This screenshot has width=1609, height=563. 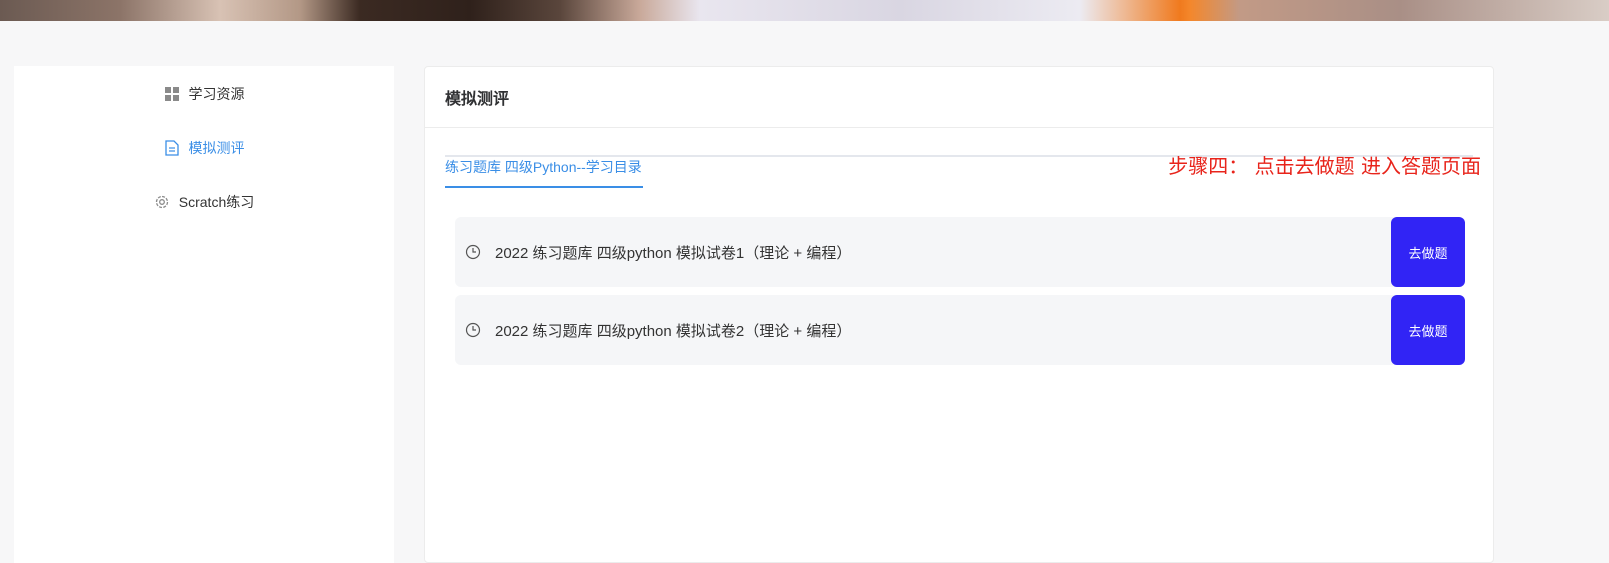 I want to click on sidebar-item-scratch-practice: Scratch练习, so click(x=204, y=202).